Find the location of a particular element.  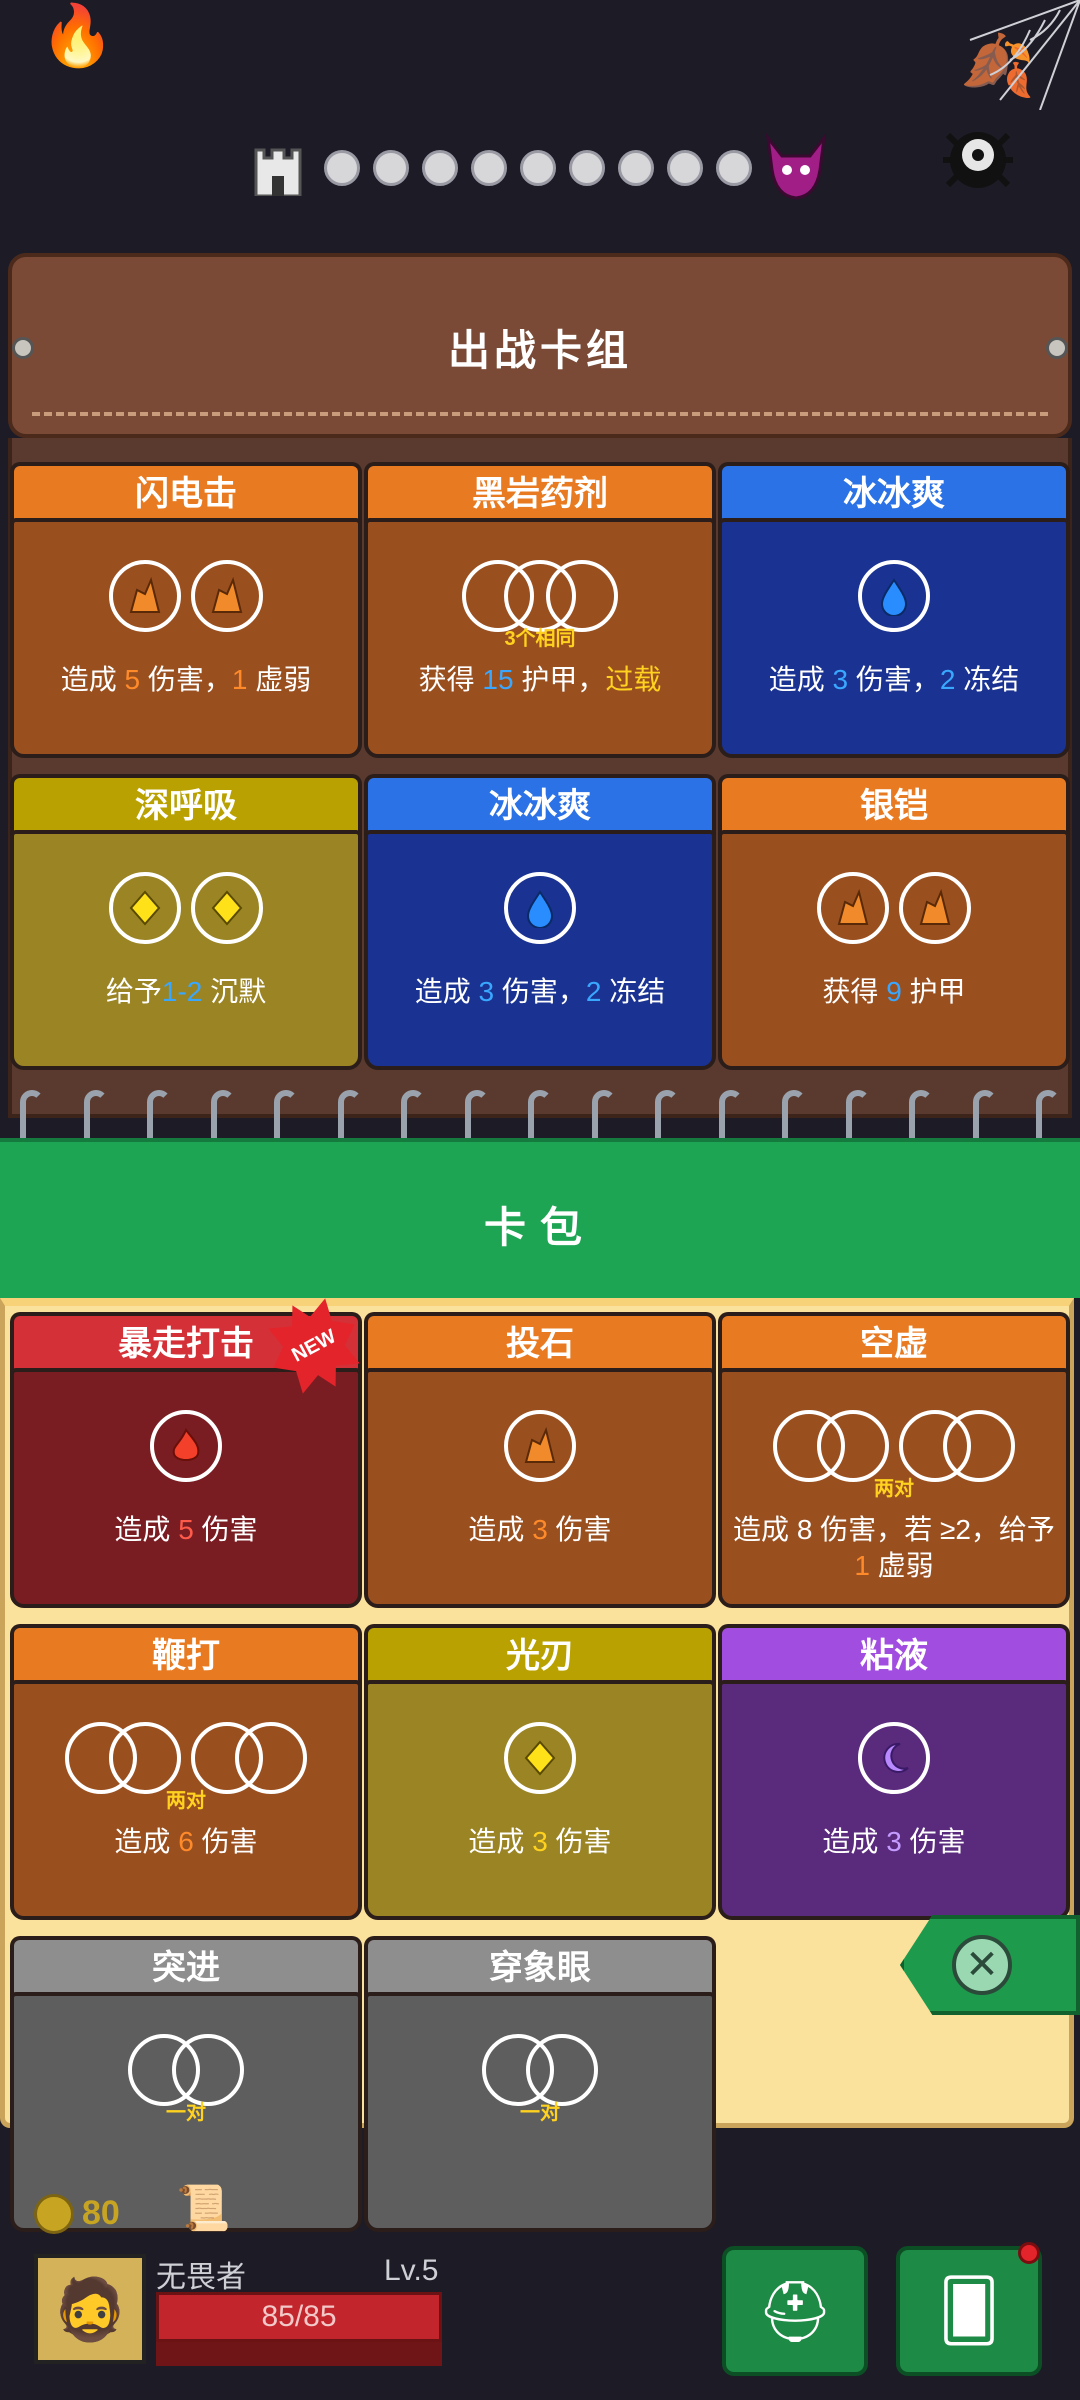

card-description: 造成 8 伤害，若 ≥2，给予 1 虚弱 is located at coordinates (894, 1547).